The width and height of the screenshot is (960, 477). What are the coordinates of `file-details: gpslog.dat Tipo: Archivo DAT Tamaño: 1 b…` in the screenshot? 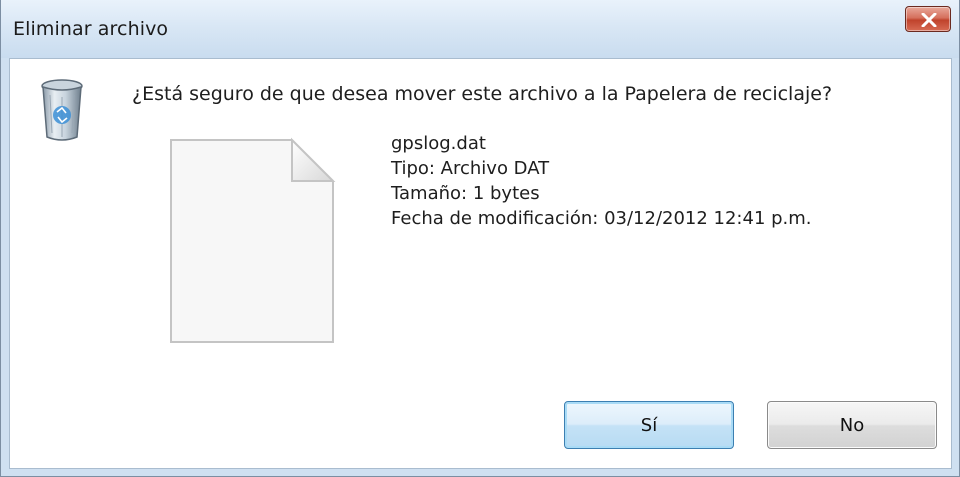 It's located at (601, 181).